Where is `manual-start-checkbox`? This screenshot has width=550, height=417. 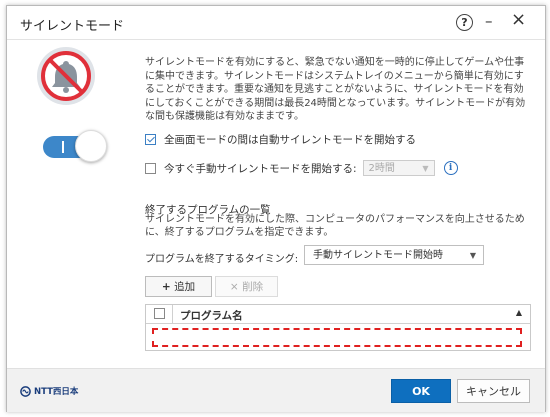 manual-start-checkbox is located at coordinates (150, 168).